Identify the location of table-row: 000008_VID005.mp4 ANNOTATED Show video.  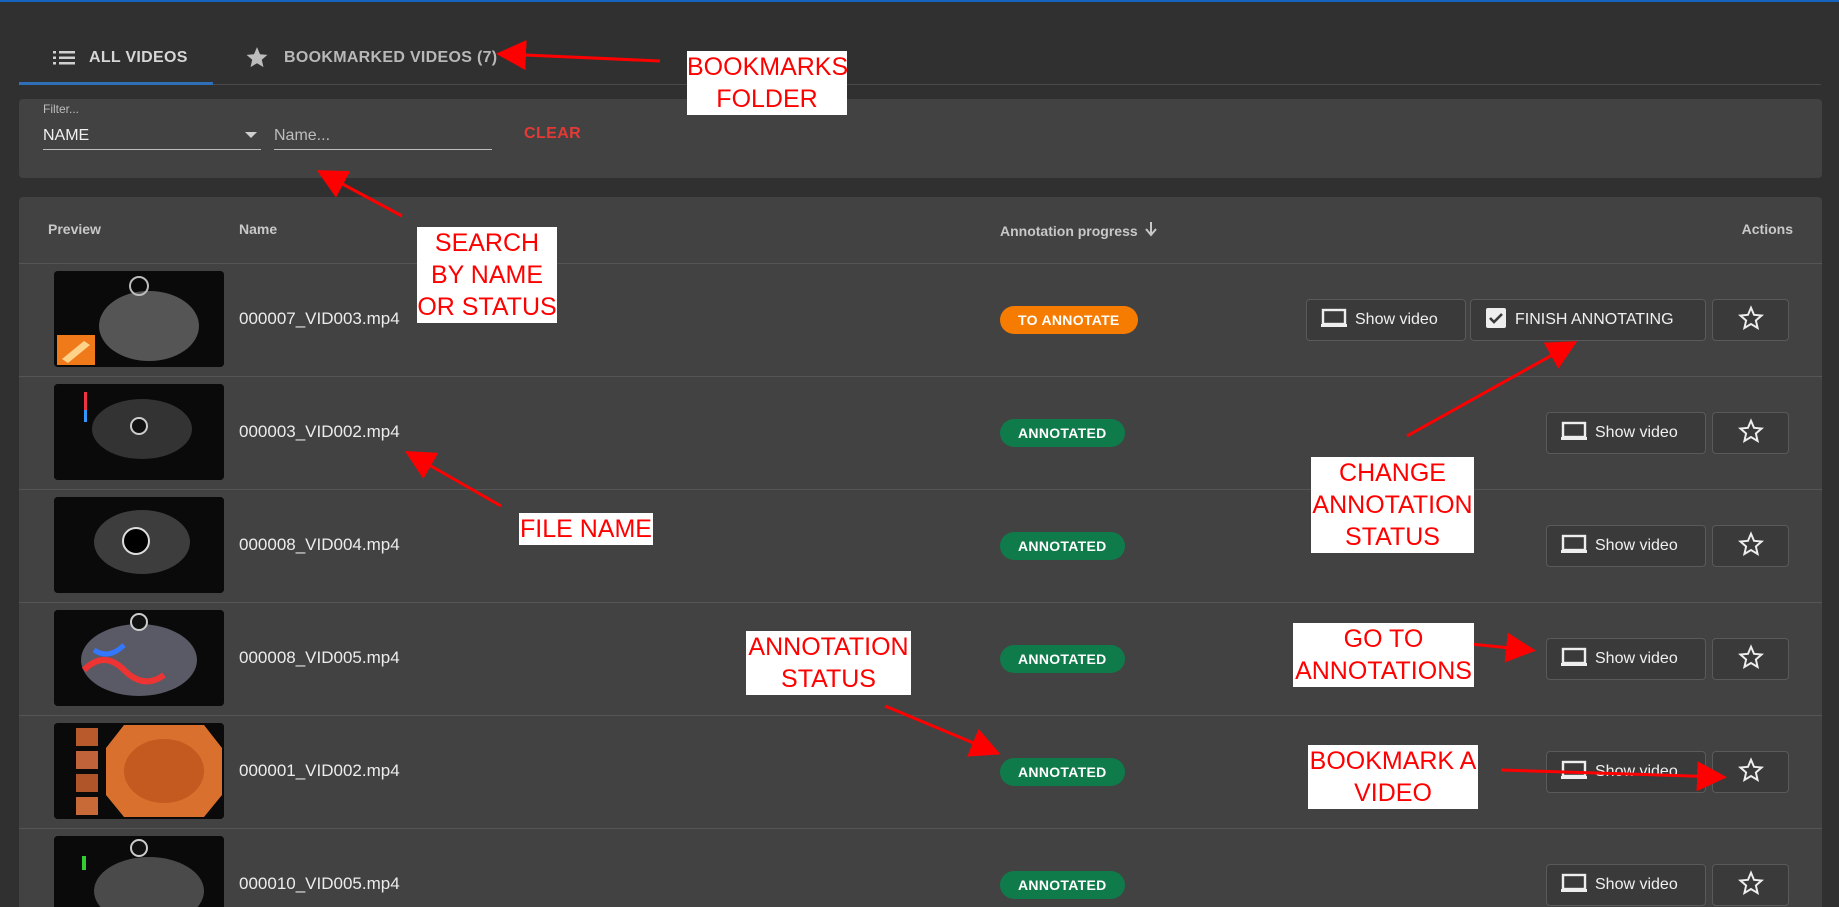
(920, 659).